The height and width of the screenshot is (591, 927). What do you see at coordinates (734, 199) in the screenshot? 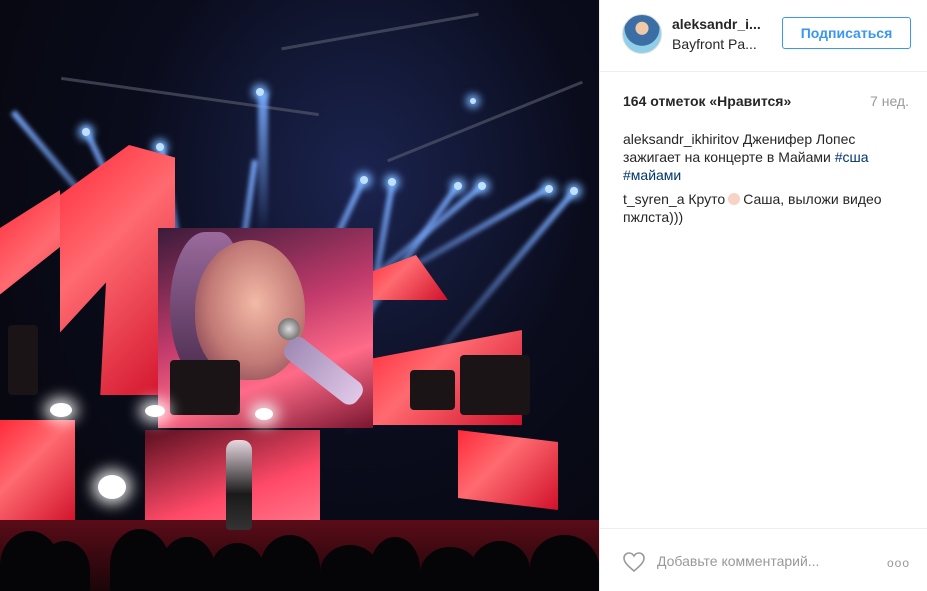
I see `emoji-icon` at bounding box center [734, 199].